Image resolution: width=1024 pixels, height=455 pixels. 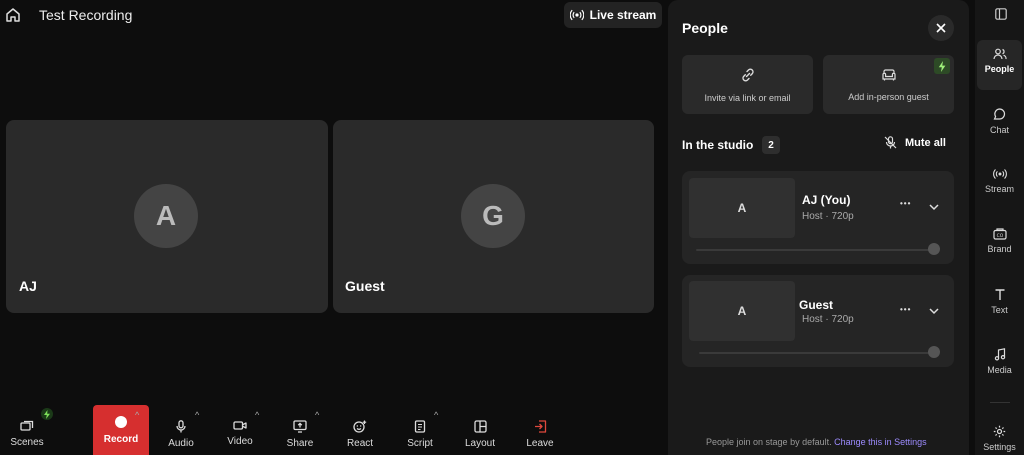 I want to click on camera-icon, so click(x=240, y=425).